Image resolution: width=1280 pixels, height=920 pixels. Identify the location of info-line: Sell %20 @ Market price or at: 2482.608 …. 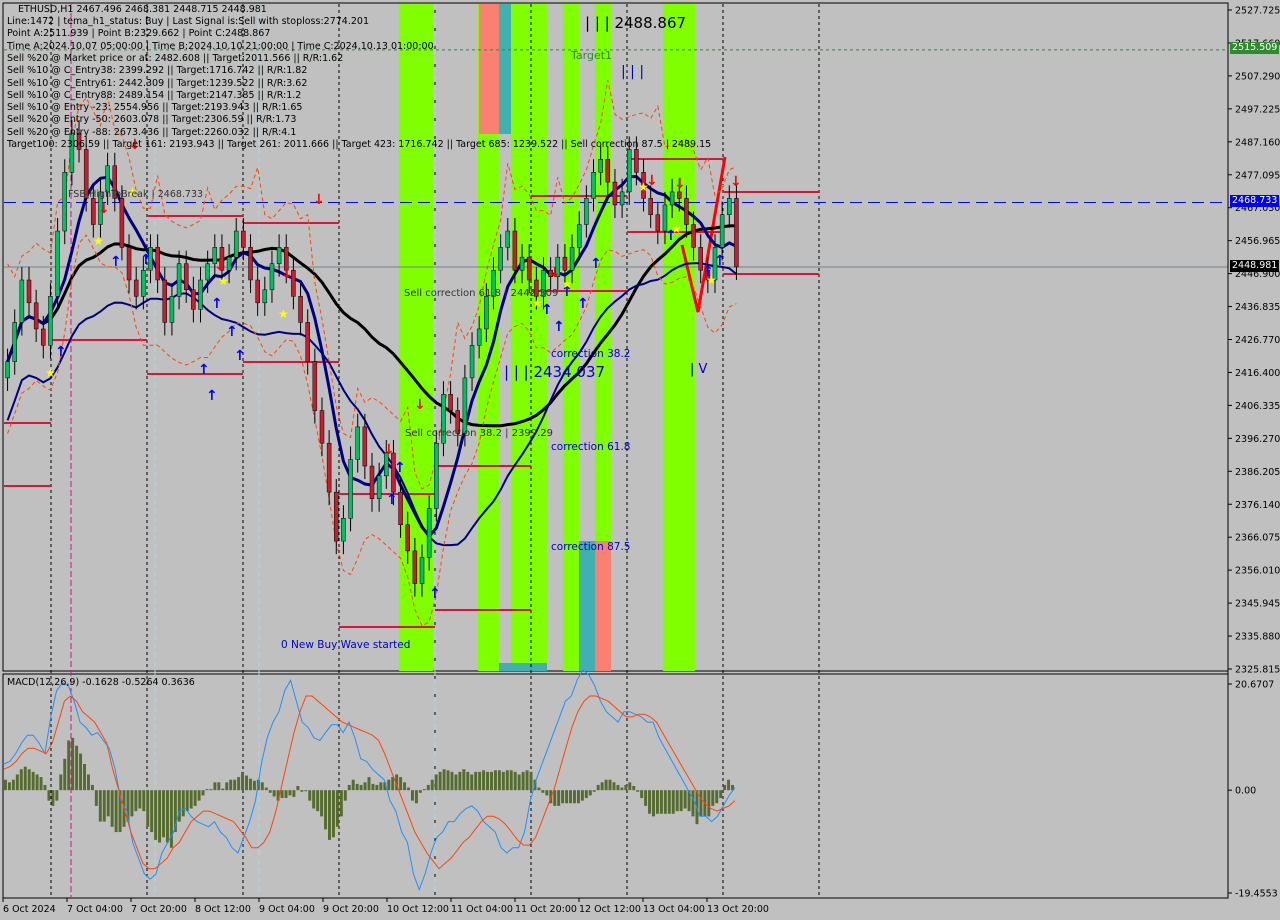
(175, 58).